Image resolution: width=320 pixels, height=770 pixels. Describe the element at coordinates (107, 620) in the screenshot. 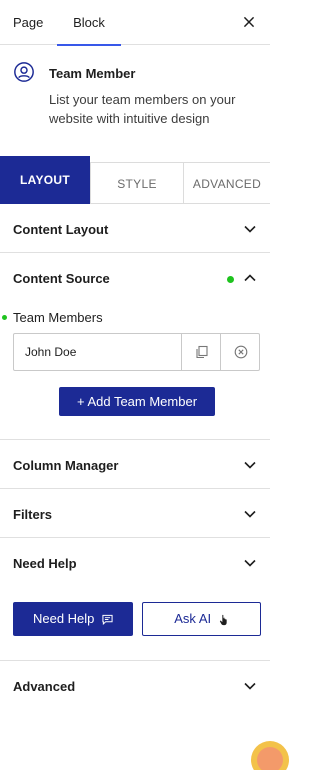

I see `chat-icon` at that location.